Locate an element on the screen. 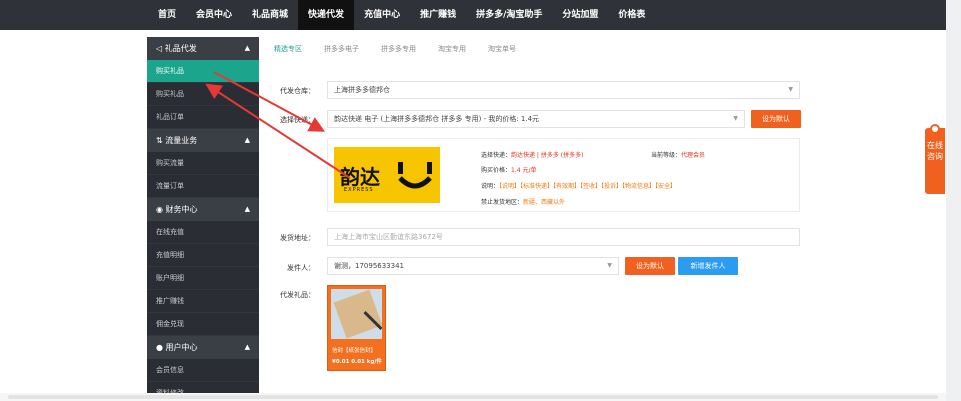 This screenshot has width=961, height=401. courier-select: 韵达快递 电子 (上海拼多多德邦仓 拼多多 专用) - 我的价格: 1.4元 ▼ is located at coordinates (536, 119).